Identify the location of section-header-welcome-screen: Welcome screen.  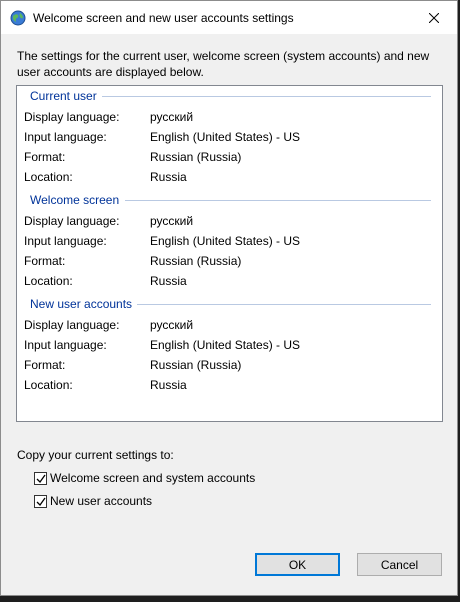
(75, 200).